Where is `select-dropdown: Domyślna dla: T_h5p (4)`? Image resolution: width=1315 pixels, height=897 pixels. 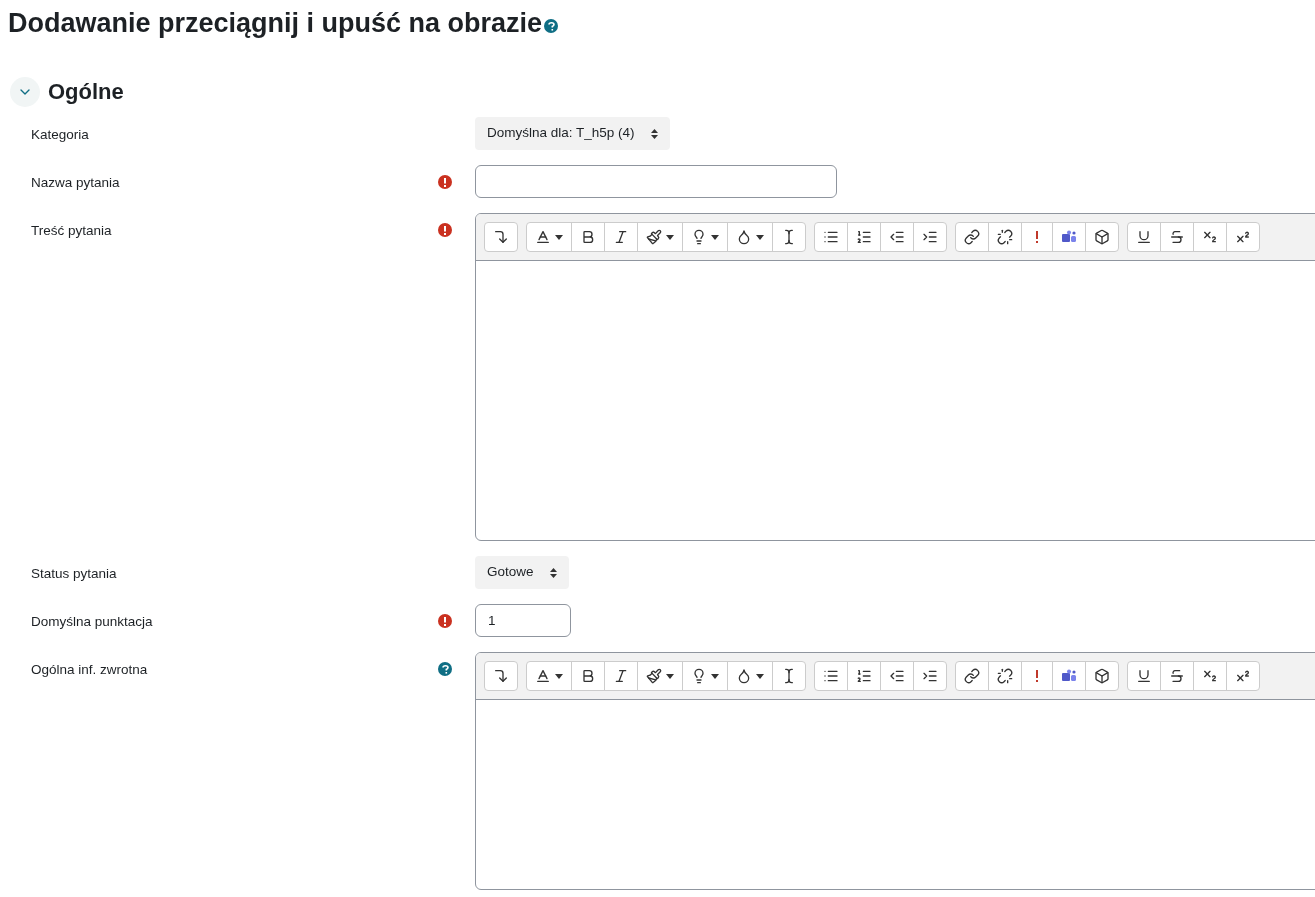
select-dropdown: Domyślna dla: T_h5p (4) is located at coordinates (572, 133).